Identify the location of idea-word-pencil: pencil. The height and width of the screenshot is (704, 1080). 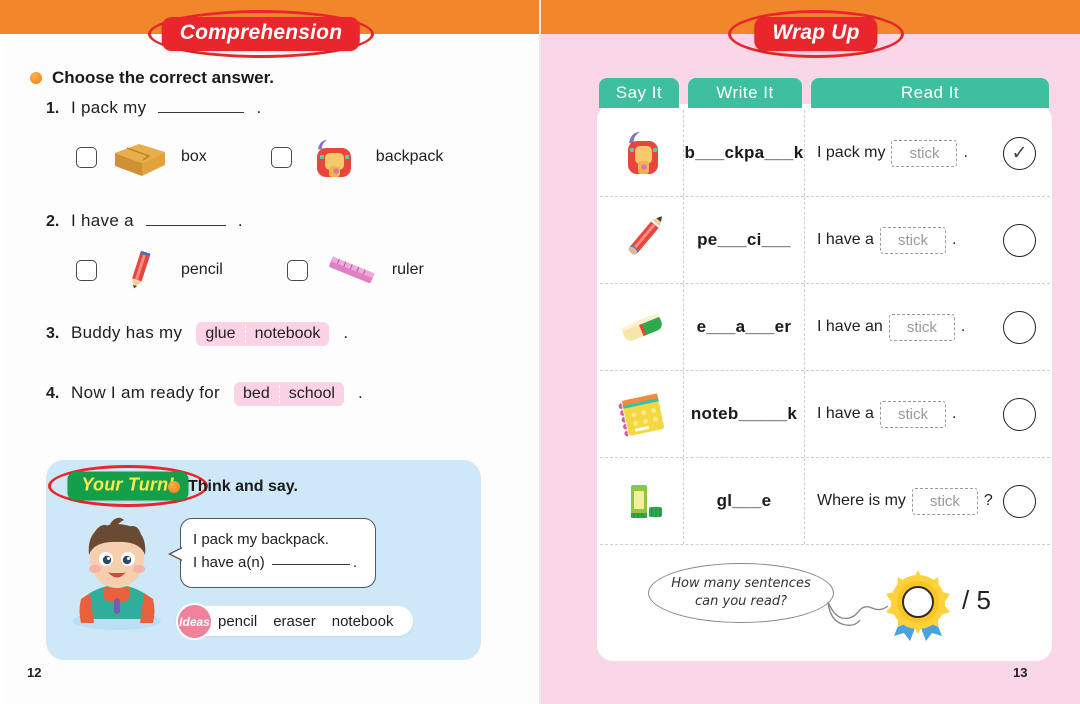
(237, 621).